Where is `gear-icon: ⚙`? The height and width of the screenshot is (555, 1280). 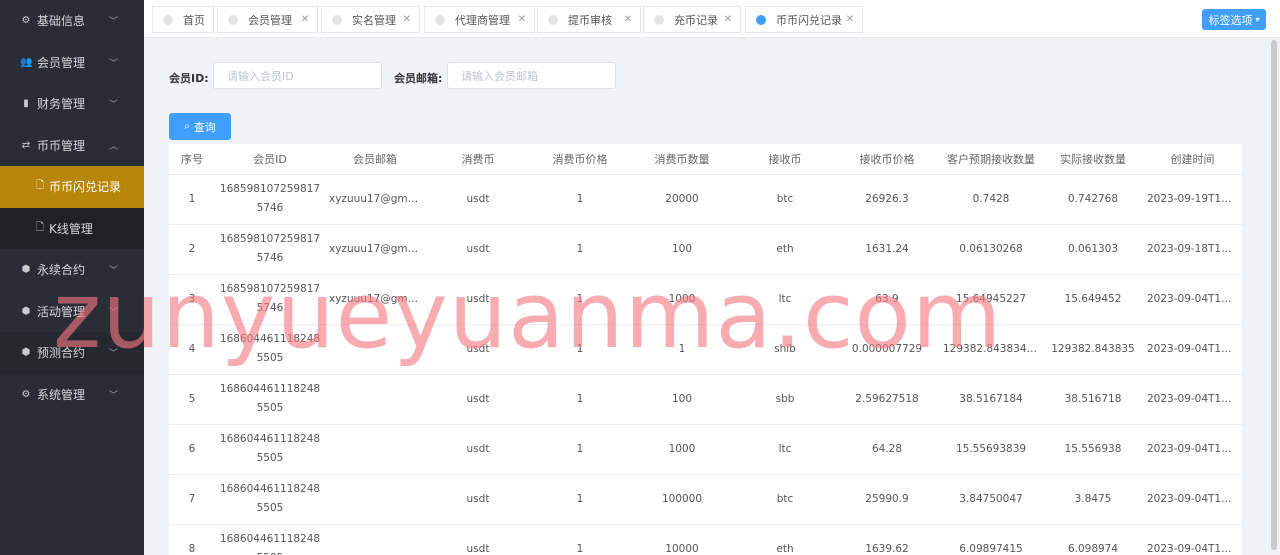 gear-icon: ⚙ is located at coordinates (26, 21).